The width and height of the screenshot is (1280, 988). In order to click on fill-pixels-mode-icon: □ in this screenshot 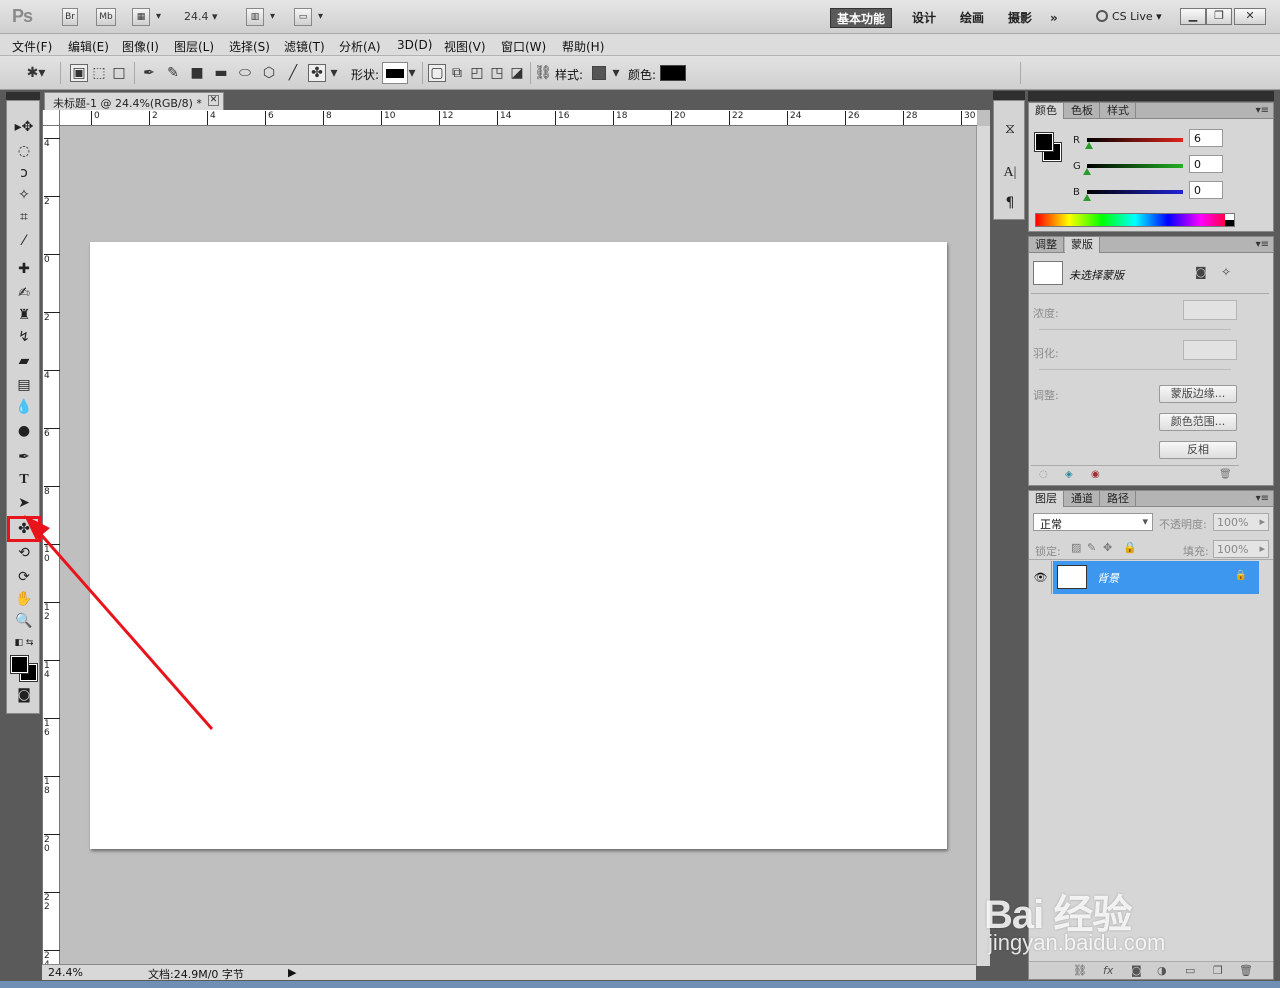, I will do `click(119, 73)`.